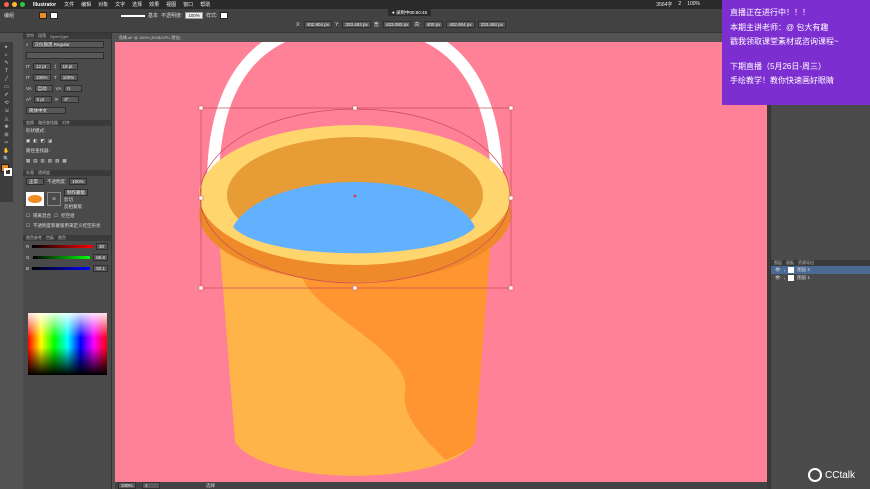 The height and width of the screenshot is (489, 870). I want to click on fill-stroke-widget, so click(6, 171).